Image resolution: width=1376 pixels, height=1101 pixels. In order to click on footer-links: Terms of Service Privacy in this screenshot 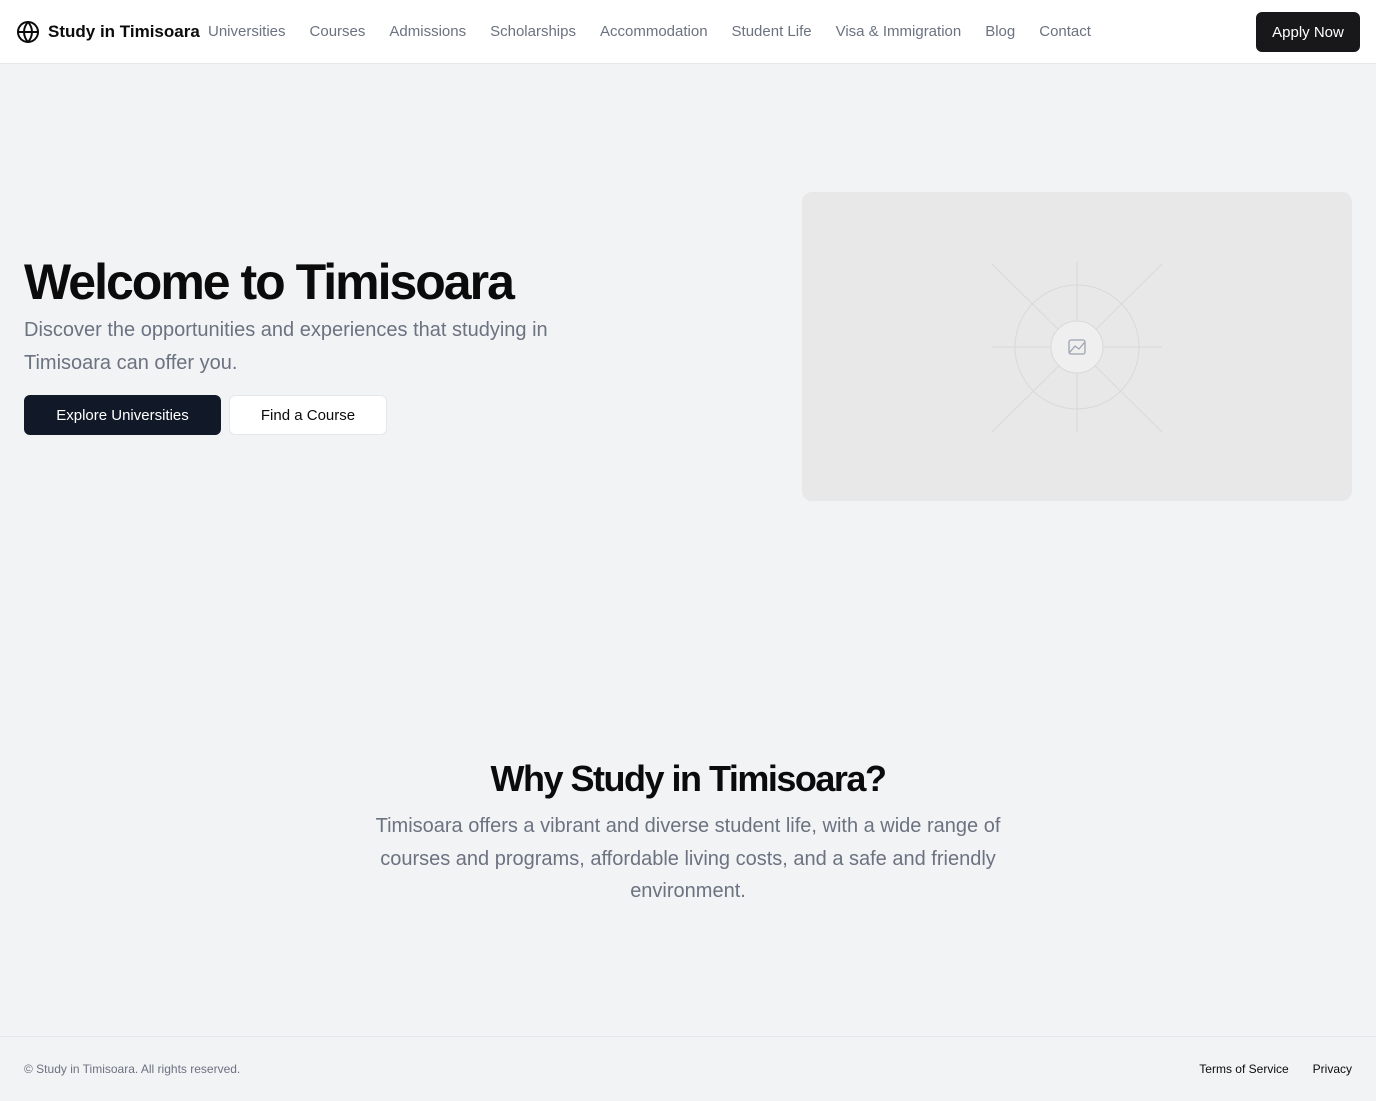, I will do `click(1263, 1069)`.